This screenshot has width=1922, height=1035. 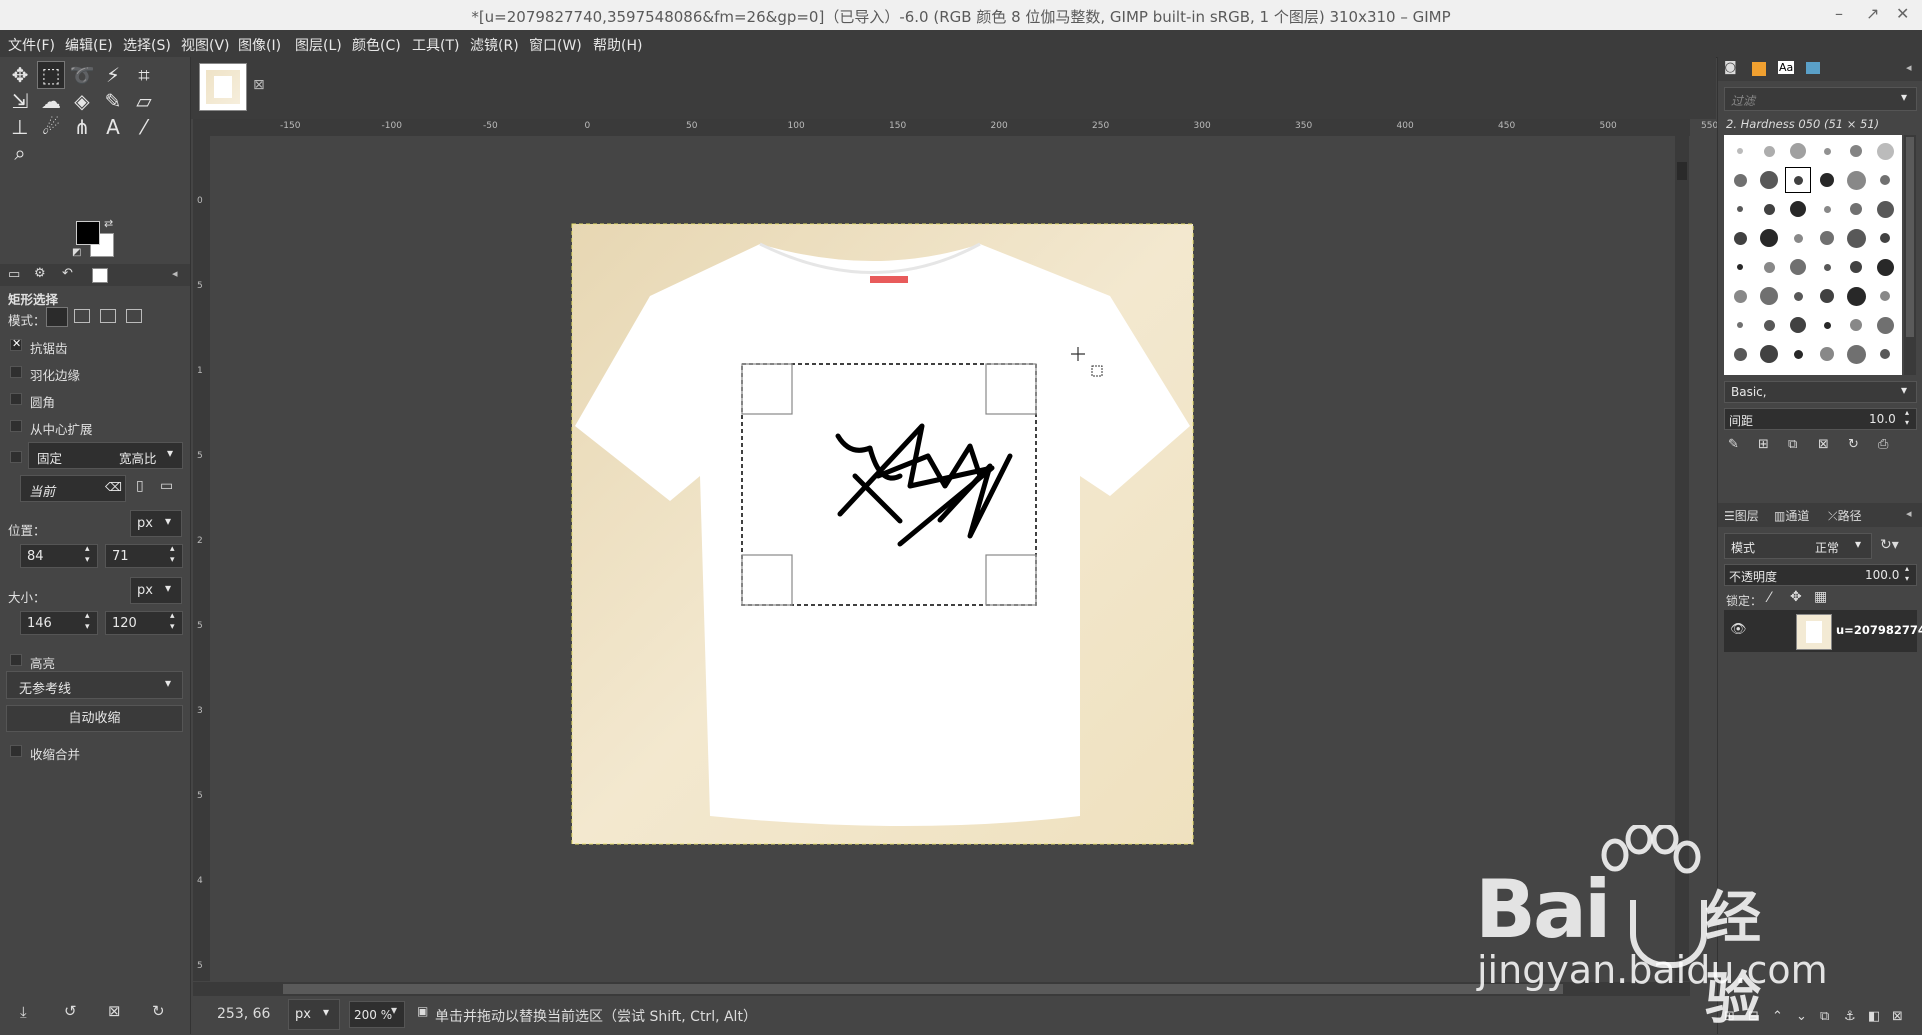 What do you see at coordinates (20, 75) in the screenshot?
I see `move-tool-icon: ✥` at bounding box center [20, 75].